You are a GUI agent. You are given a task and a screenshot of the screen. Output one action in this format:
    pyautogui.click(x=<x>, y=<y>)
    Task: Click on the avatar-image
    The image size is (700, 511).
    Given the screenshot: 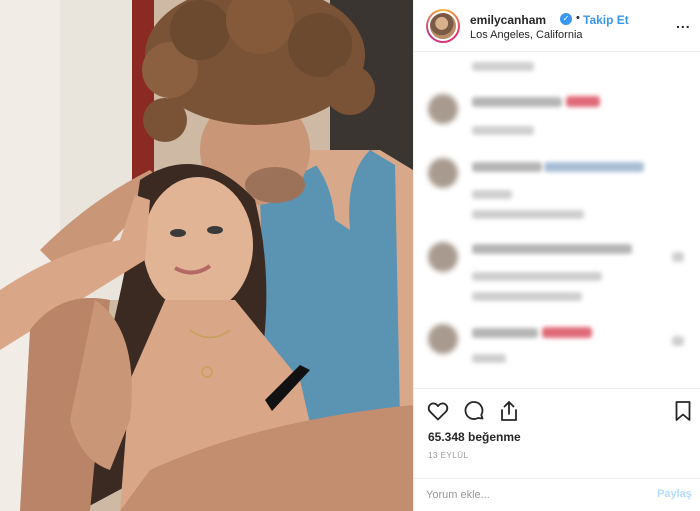 What is the action you would take?
    pyautogui.click(x=443, y=26)
    